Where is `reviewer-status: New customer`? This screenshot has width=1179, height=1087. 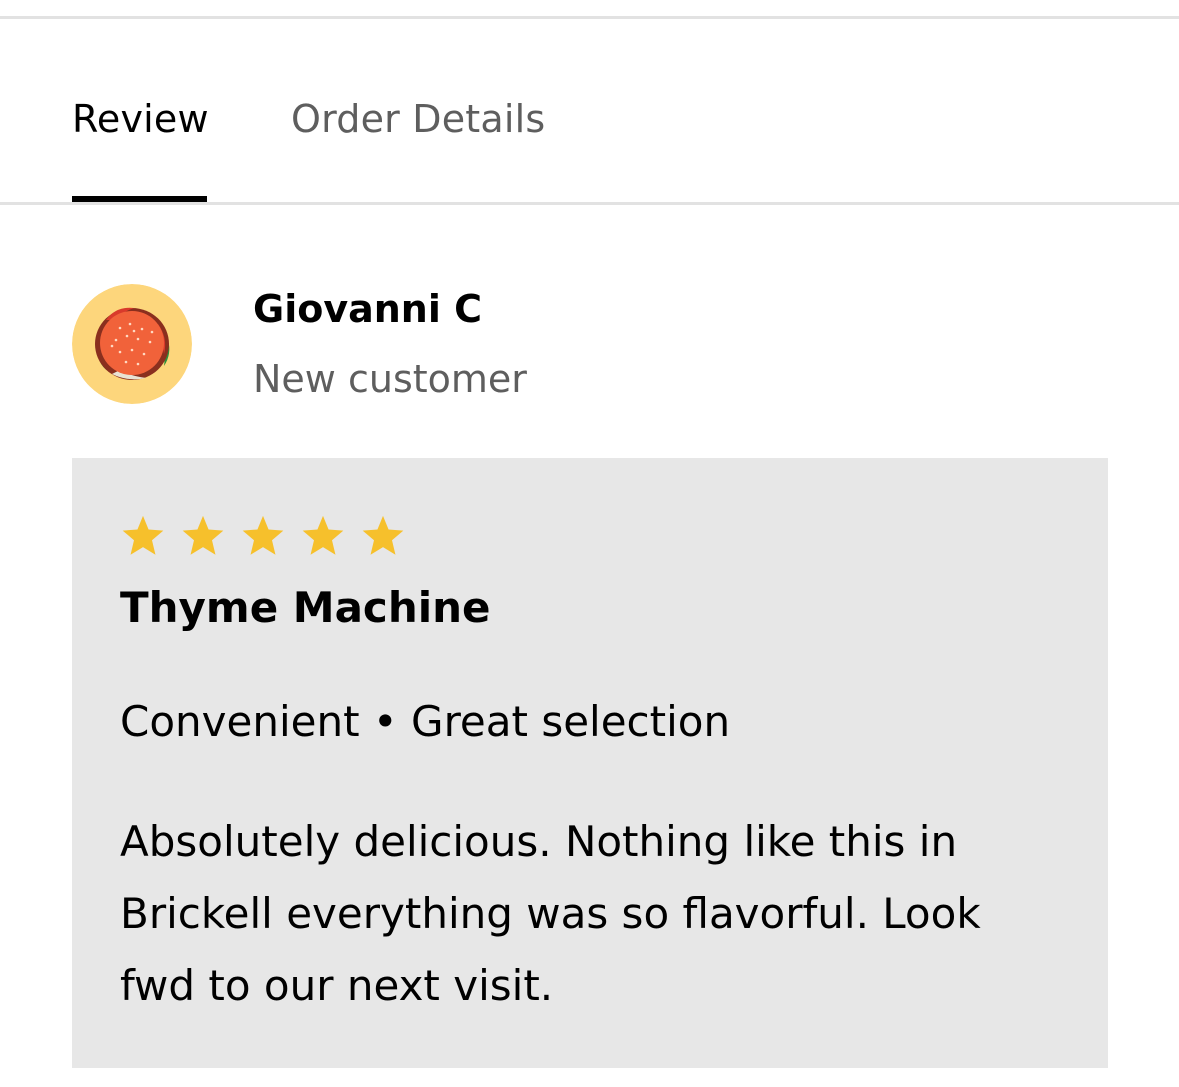
reviewer-status: New customer is located at coordinates (390, 379).